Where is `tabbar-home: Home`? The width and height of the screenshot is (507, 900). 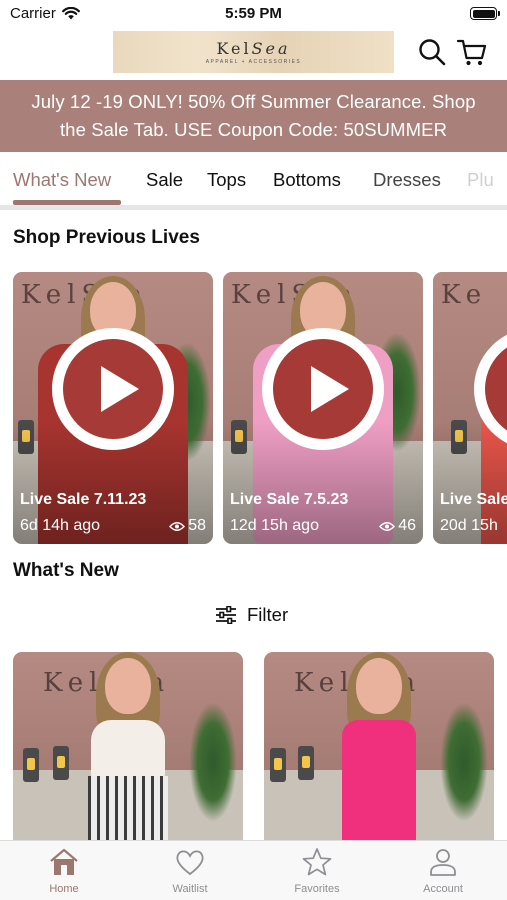 tabbar-home: Home is located at coordinates (64, 871).